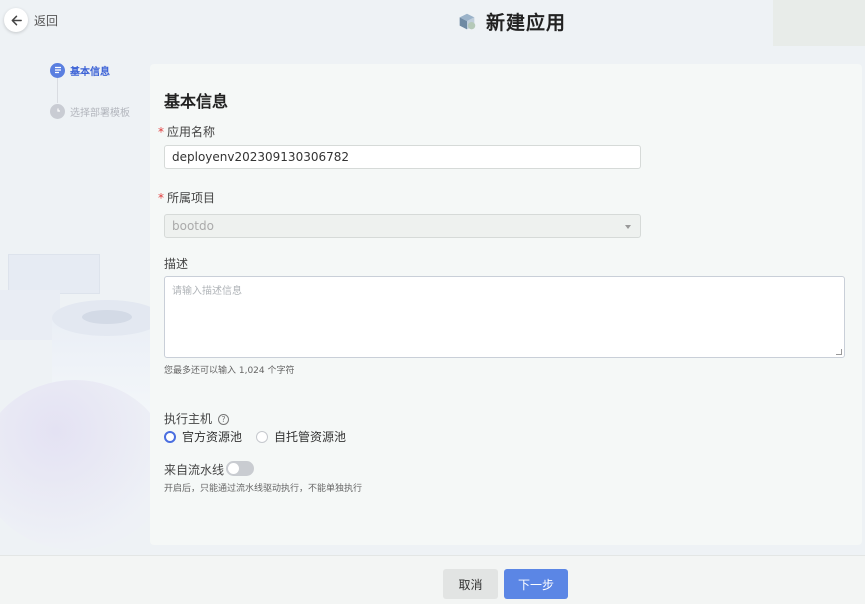 The height and width of the screenshot is (604, 865). Describe the element at coordinates (402, 226) in the screenshot. I see `project-select: bootdo` at that location.